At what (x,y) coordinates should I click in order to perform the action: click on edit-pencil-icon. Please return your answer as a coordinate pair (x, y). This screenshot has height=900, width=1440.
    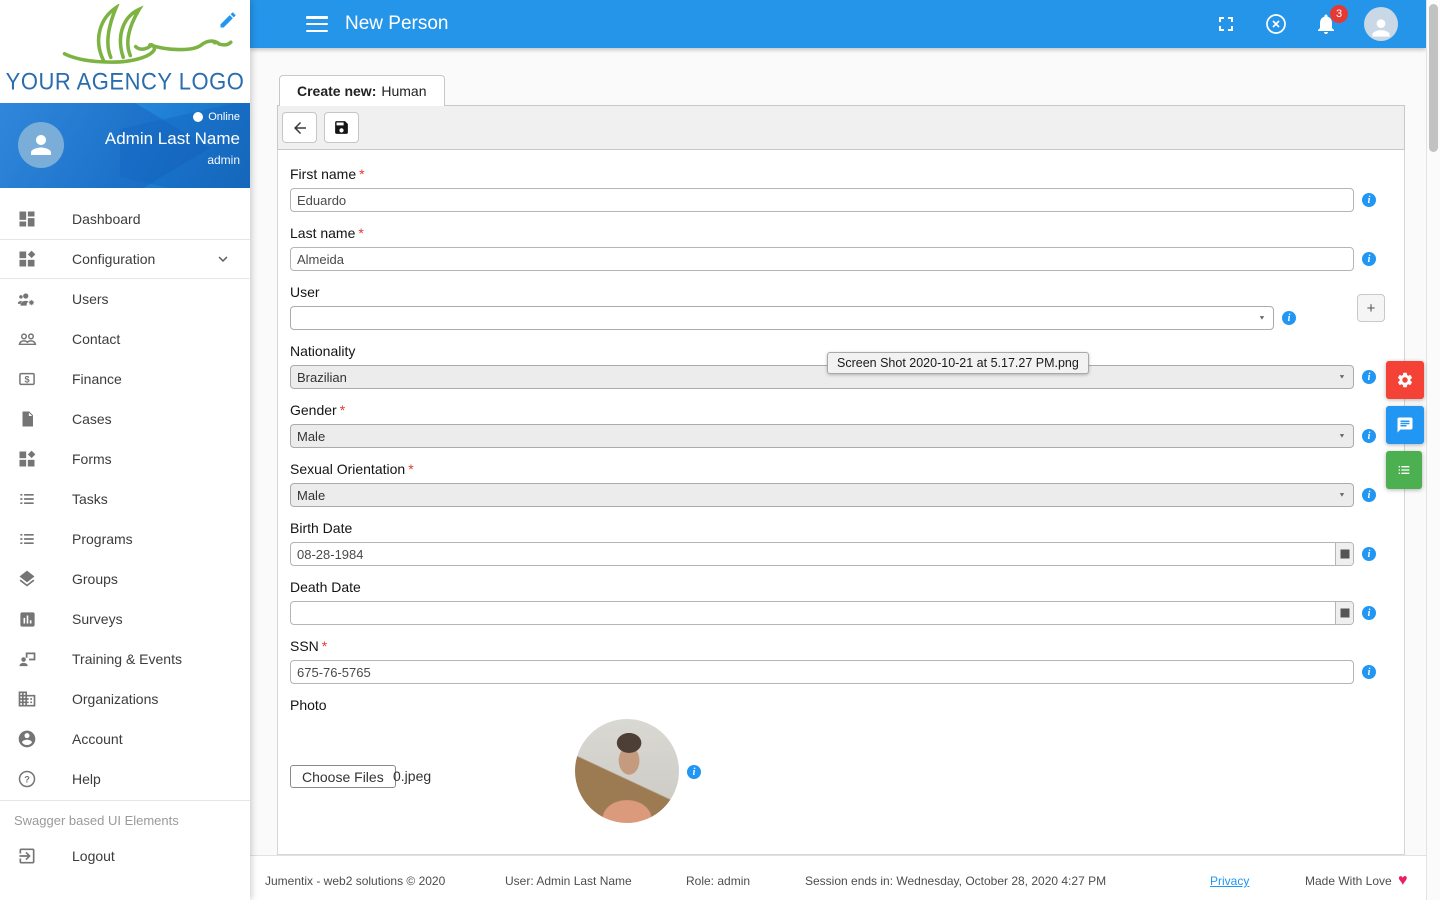
    Looking at the image, I should click on (228, 20).